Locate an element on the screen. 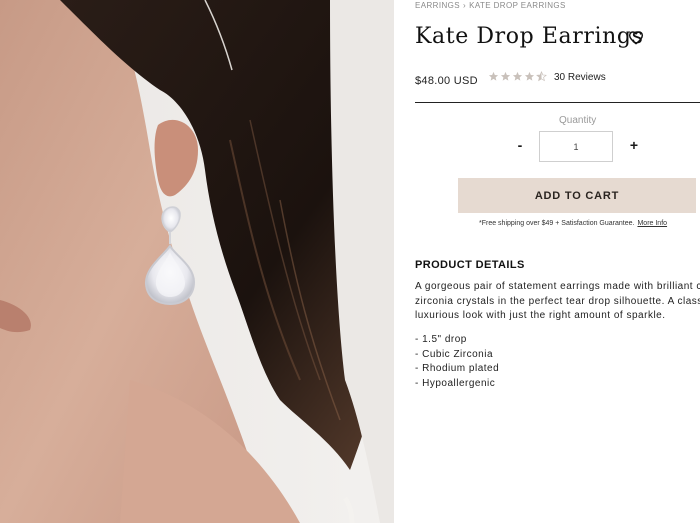 The height and width of the screenshot is (523, 700). divider is located at coordinates (557, 102).